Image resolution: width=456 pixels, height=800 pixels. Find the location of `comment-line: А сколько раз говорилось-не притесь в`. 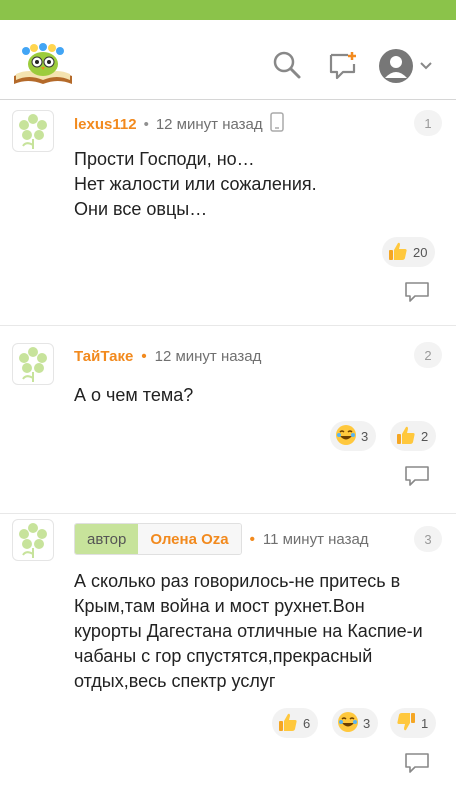

comment-line: А сколько раз говорилось-не притесь в is located at coordinates (237, 581).